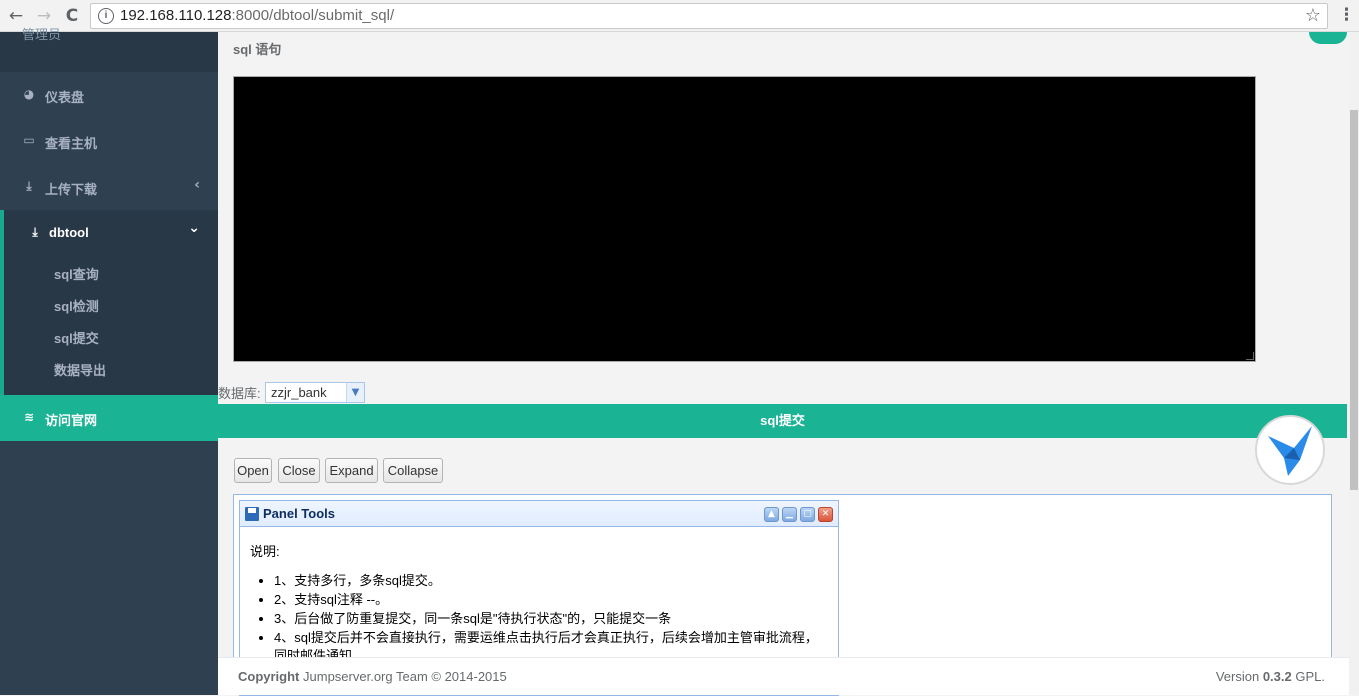 The width and height of the screenshot is (1359, 696). What do you see at coordinates (72, 16) in the screenshot?
I see `reload-icon: C` at bounding box center [72, 16].